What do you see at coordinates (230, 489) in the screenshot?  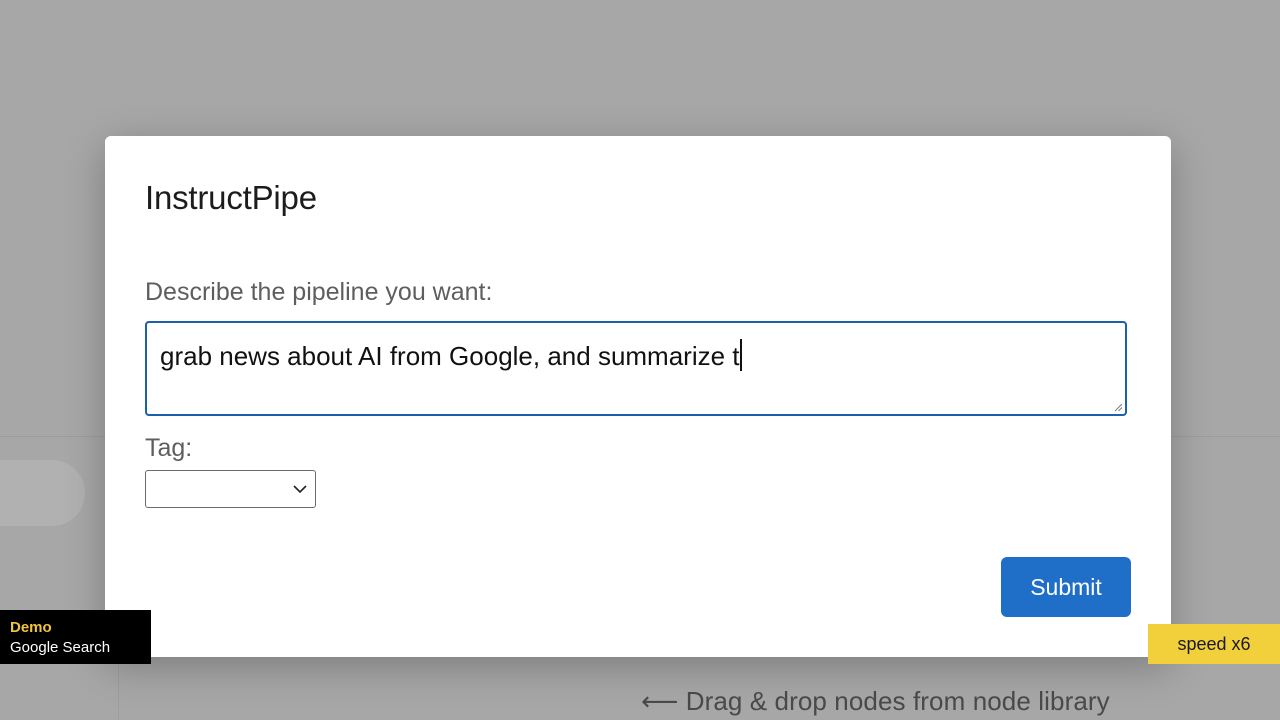 I see `tag-select` at bounding box center [230, 489].